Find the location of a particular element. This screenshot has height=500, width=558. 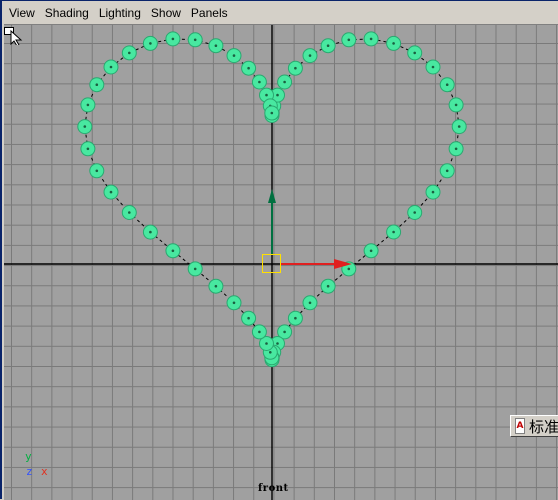

axis-indicator-x: x is located at coordinates (44, 471).